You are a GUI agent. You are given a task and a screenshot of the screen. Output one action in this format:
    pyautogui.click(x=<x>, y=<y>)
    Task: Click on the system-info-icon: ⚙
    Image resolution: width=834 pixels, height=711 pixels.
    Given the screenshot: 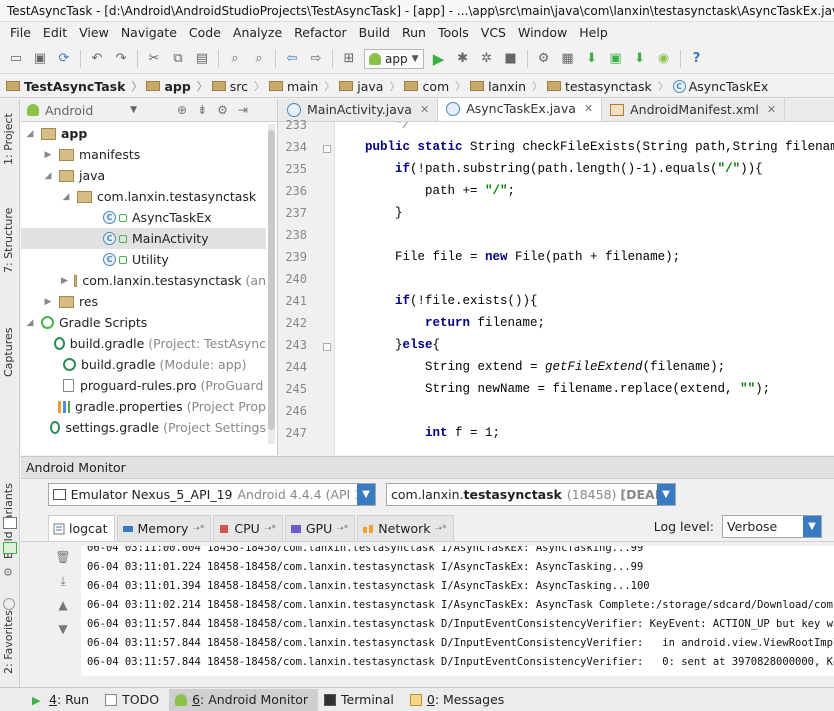 What is the action you would take?
    pyautogui.click(x=10, y=572)
    